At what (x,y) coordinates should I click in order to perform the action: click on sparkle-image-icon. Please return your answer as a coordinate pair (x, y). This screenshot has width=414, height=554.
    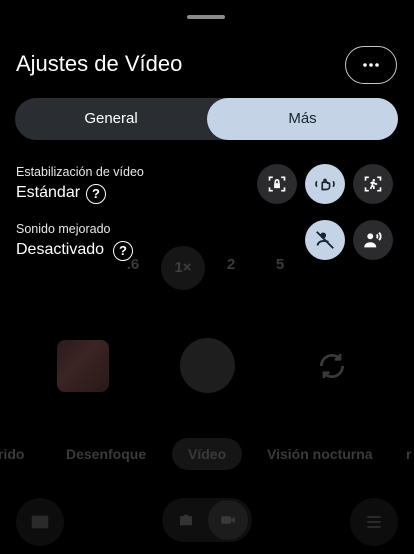
    Looking at the image, I should click on (40, 522).